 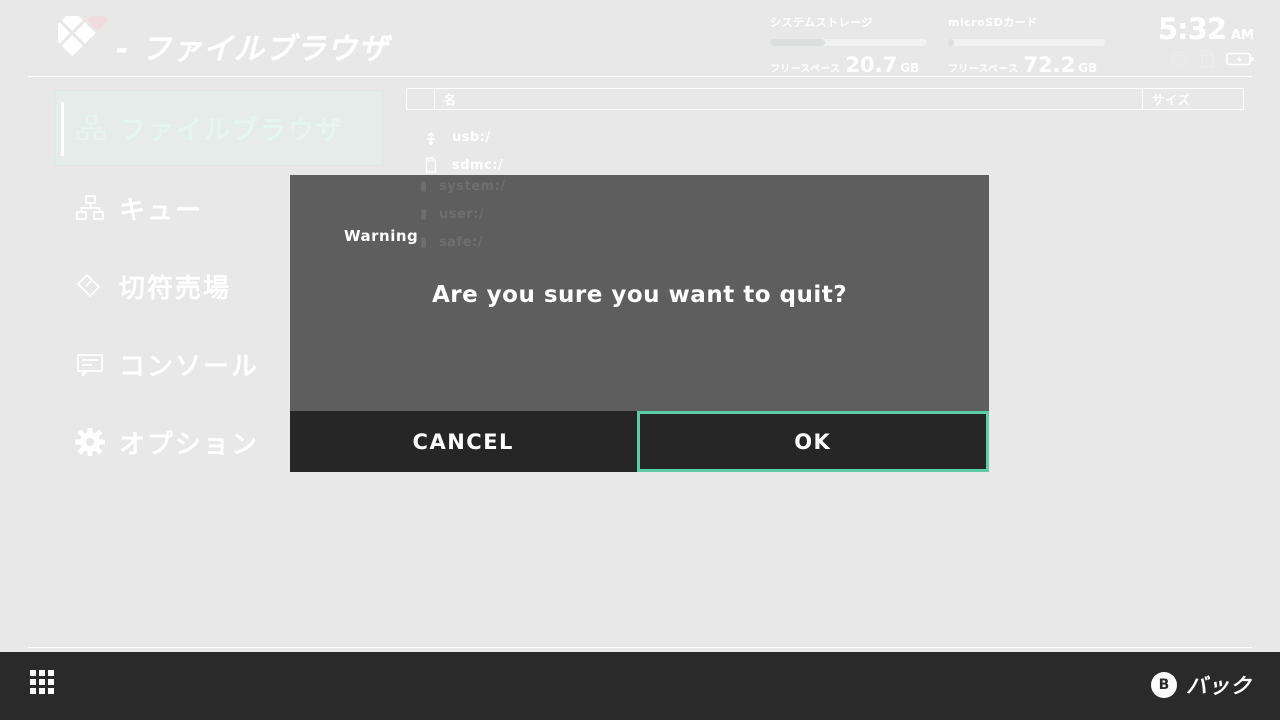 I want to click on ticket-icon, so click(x=90, y=286).